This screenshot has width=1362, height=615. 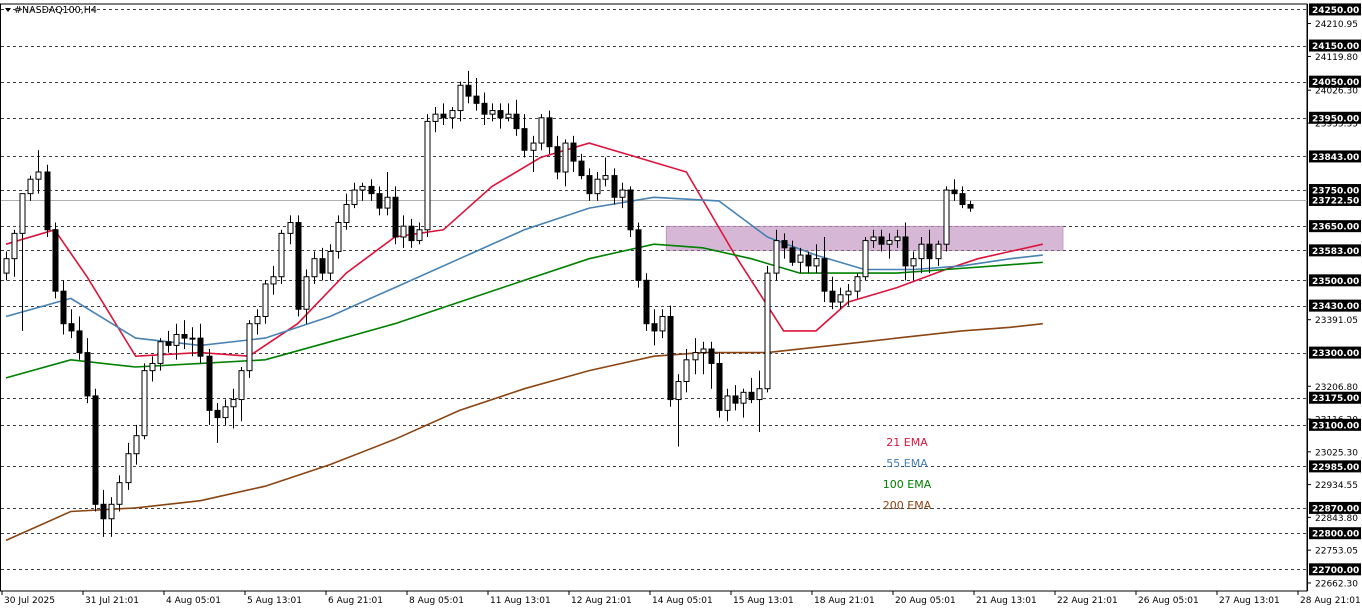 What do you see at coordinates (1336, 519) in the screenshot?
I see `price-tick-label: 22843.80` at bounding box center [1336, 519].